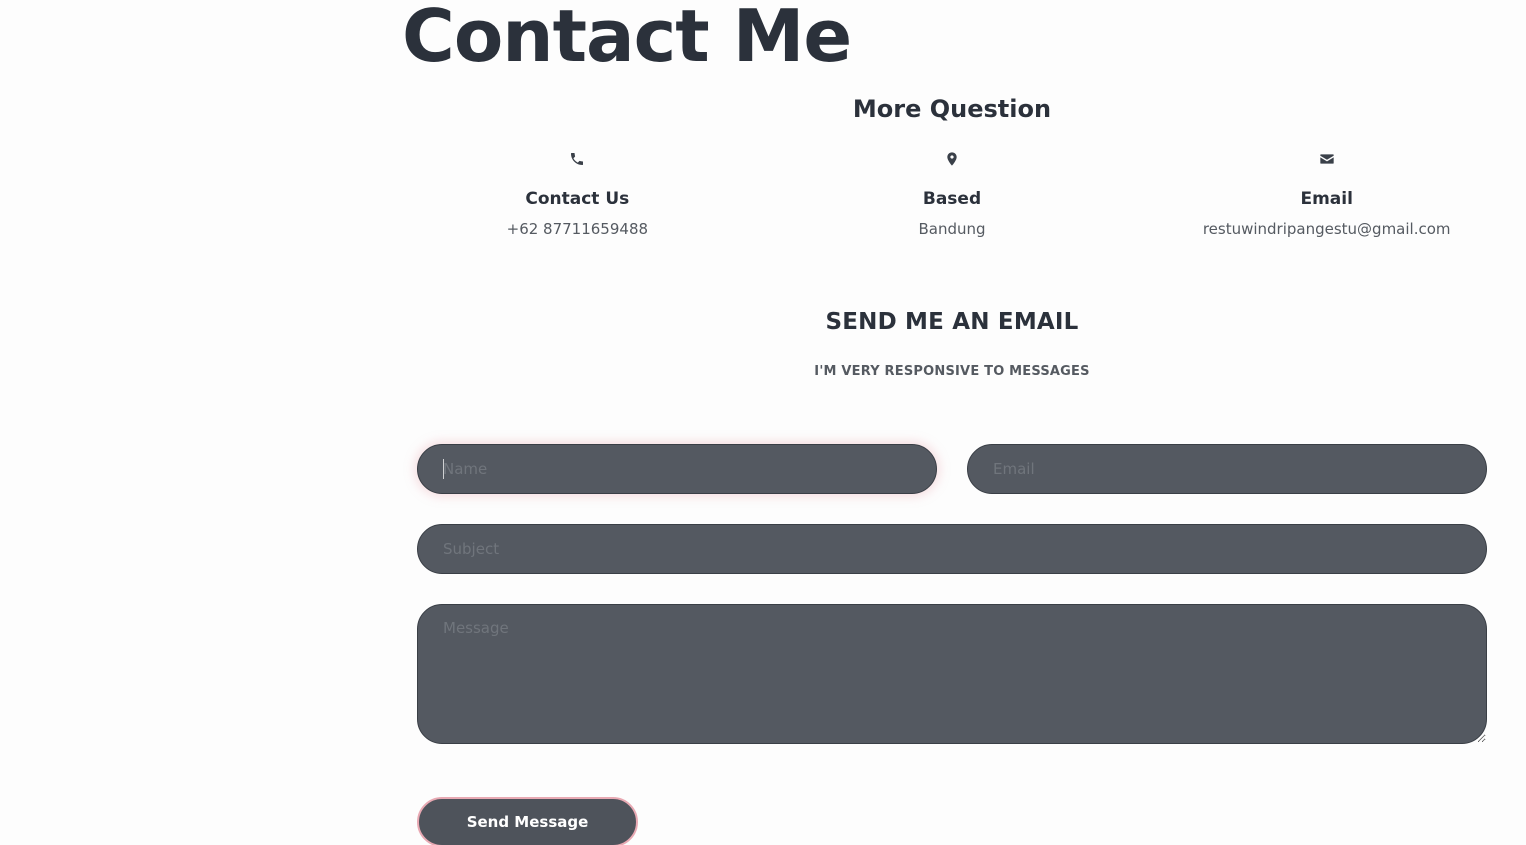 Image resolution: width=1526 pixels, height=845 pixels. What do you see at coordinates (952, 322) in the screenshot?
I see `send-email-heading: SEND ME AN EMAIL` at bounding box center [952, 322].